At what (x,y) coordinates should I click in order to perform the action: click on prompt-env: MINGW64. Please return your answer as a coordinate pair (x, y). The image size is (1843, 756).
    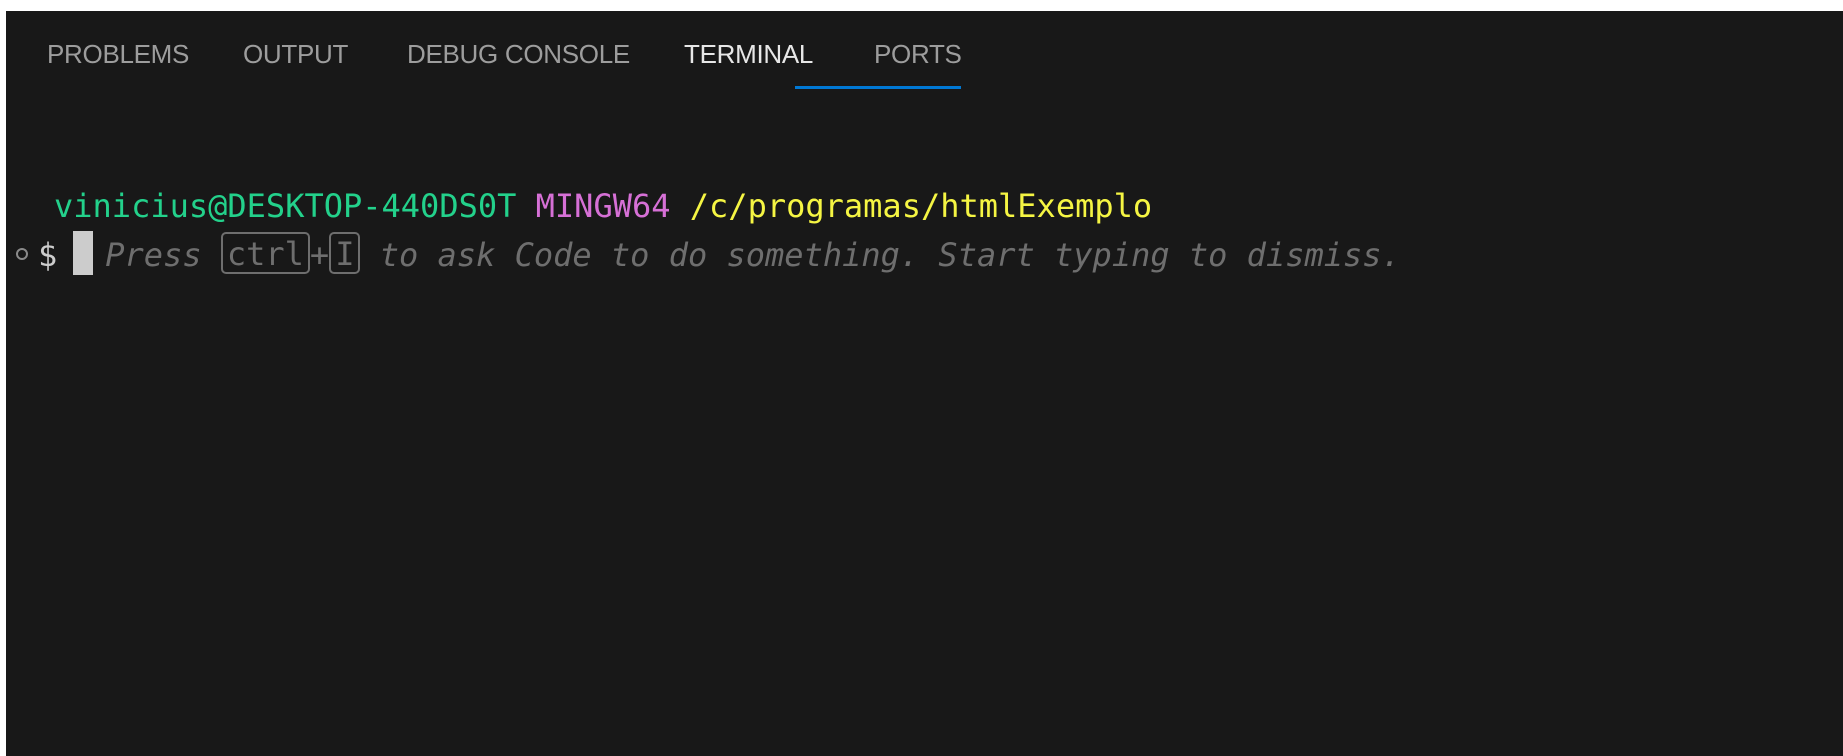
    Looking at the image, I should click on (603, 206).